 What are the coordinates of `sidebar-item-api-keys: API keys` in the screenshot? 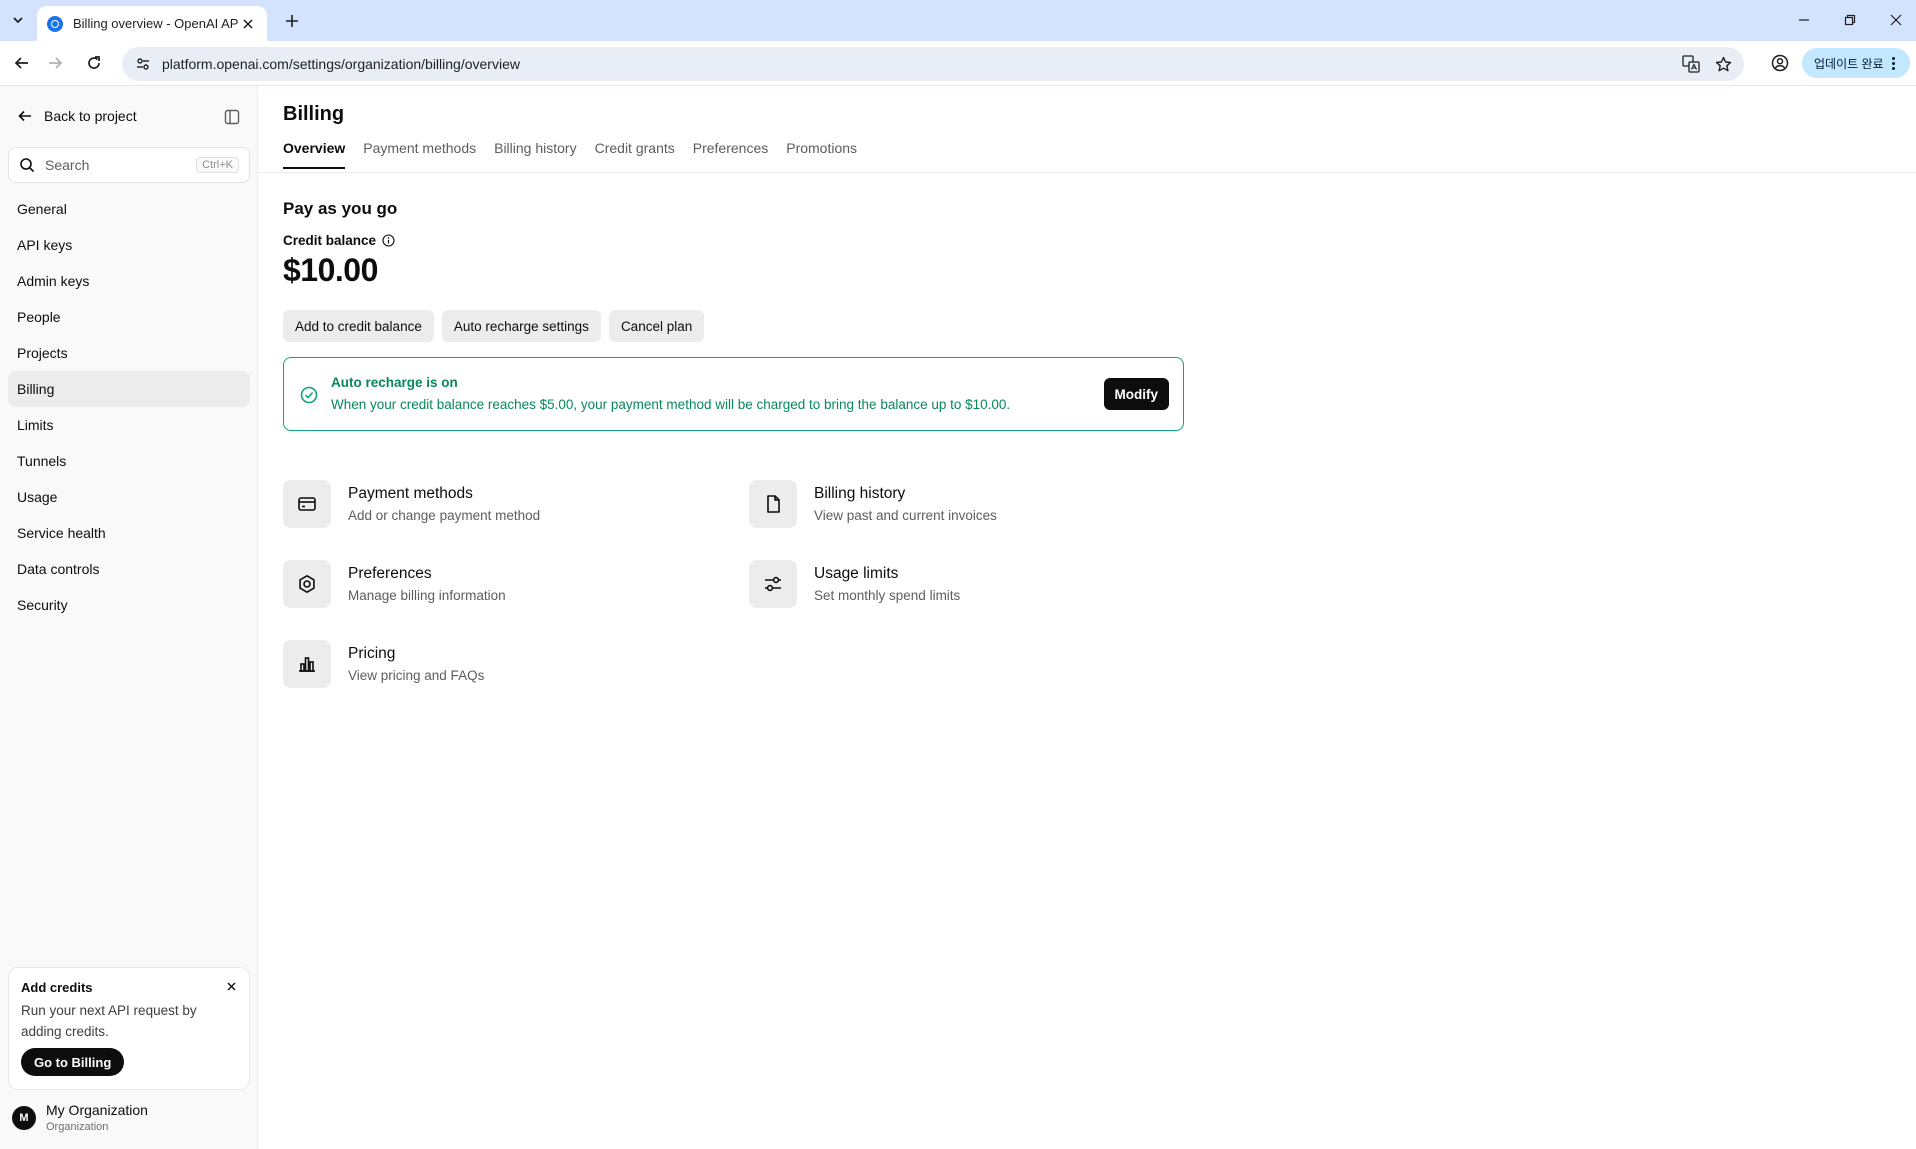 It's located at (129, 245).